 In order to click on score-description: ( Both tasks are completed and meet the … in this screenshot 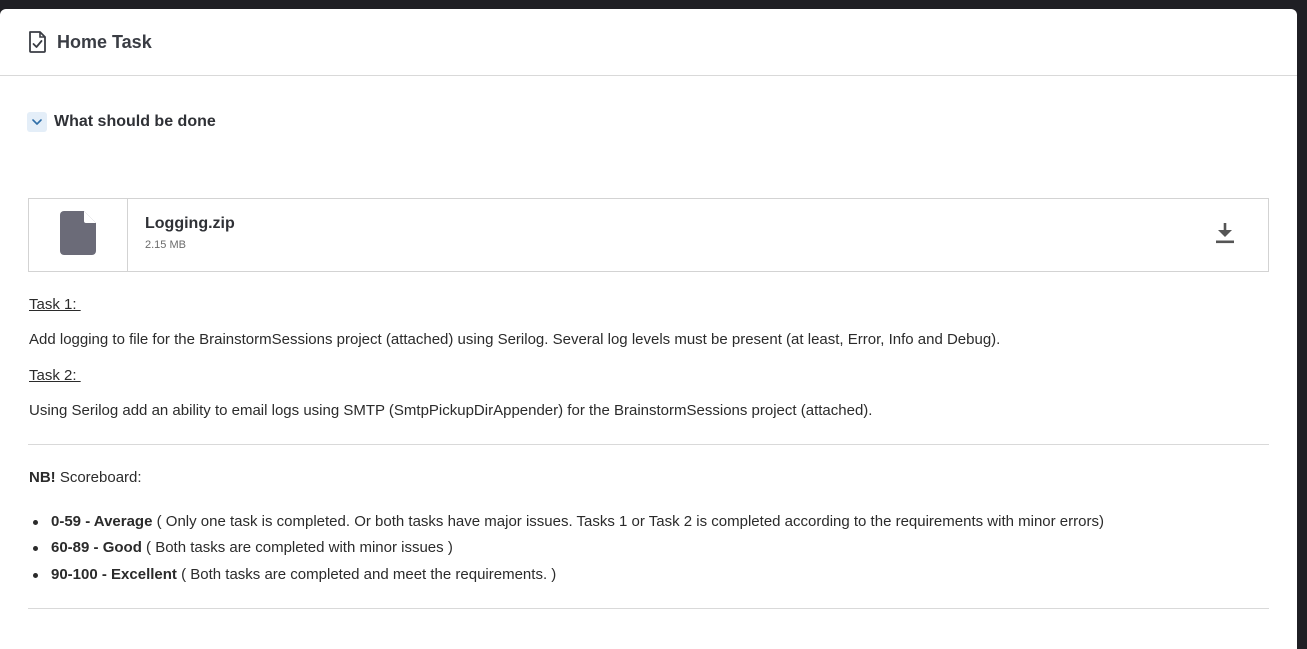, I will do `click(366, 574)`.